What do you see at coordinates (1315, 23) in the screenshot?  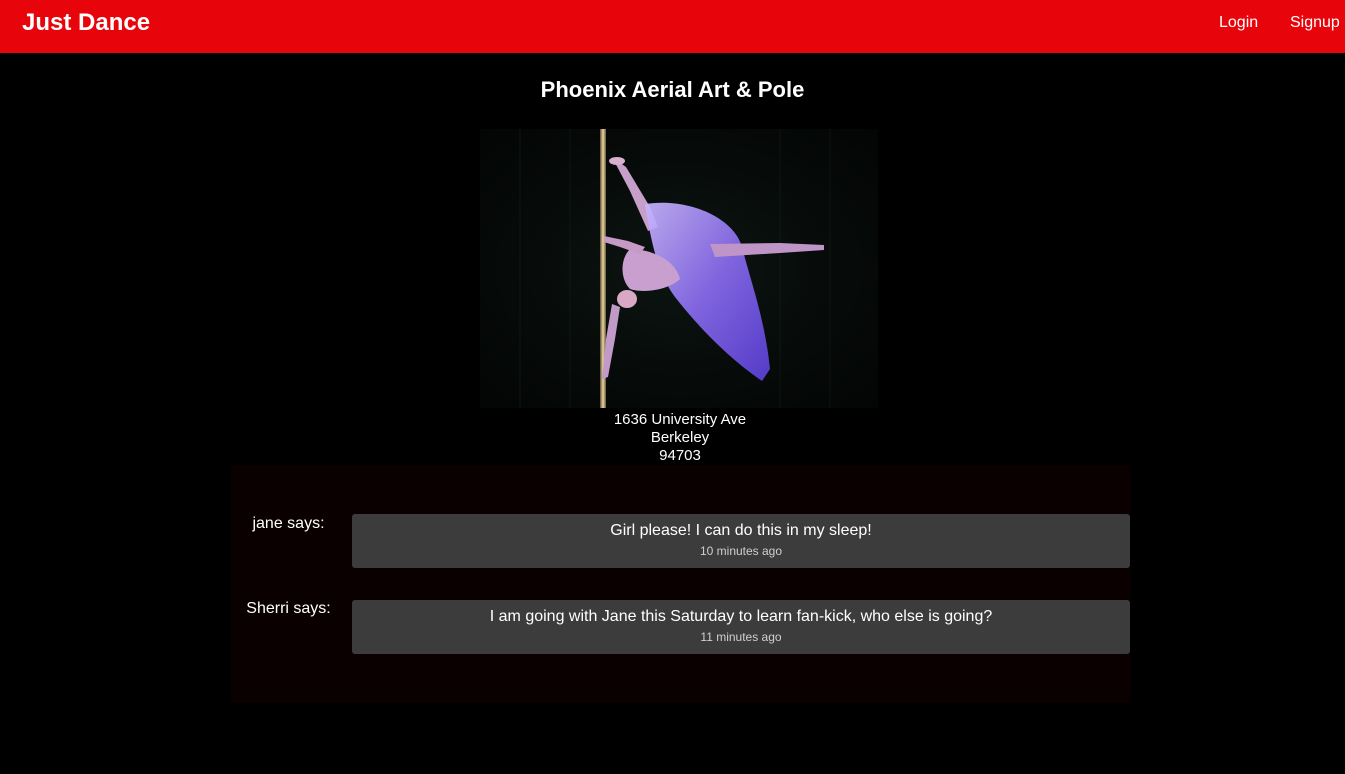 I see `signup-link: Signup` at bounding box center [1315, 23].